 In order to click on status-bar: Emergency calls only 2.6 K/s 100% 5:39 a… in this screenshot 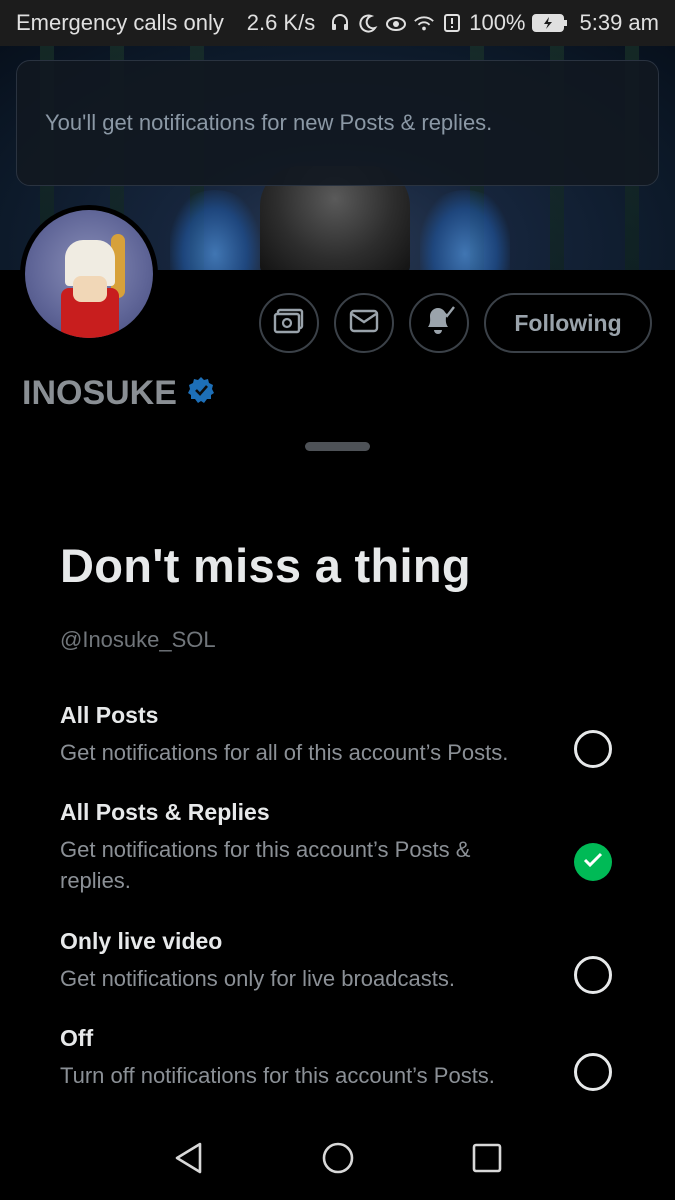, I will do `click(337, 23)`.